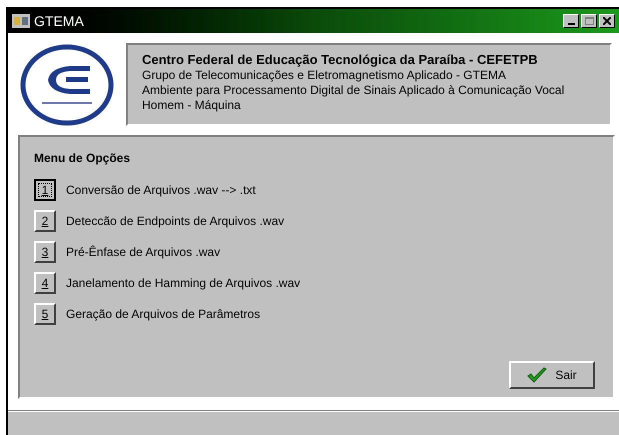  I want to click on logo-icon, so click(67, 85).